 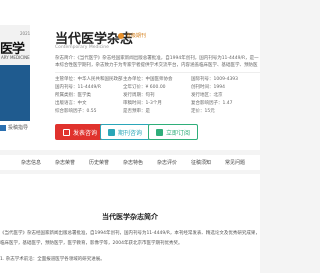 What do you see at coordinates (84, 133) in the screenshot?
I see `submission-consult-label: 发表咨询` at bounding box center [84, 133].